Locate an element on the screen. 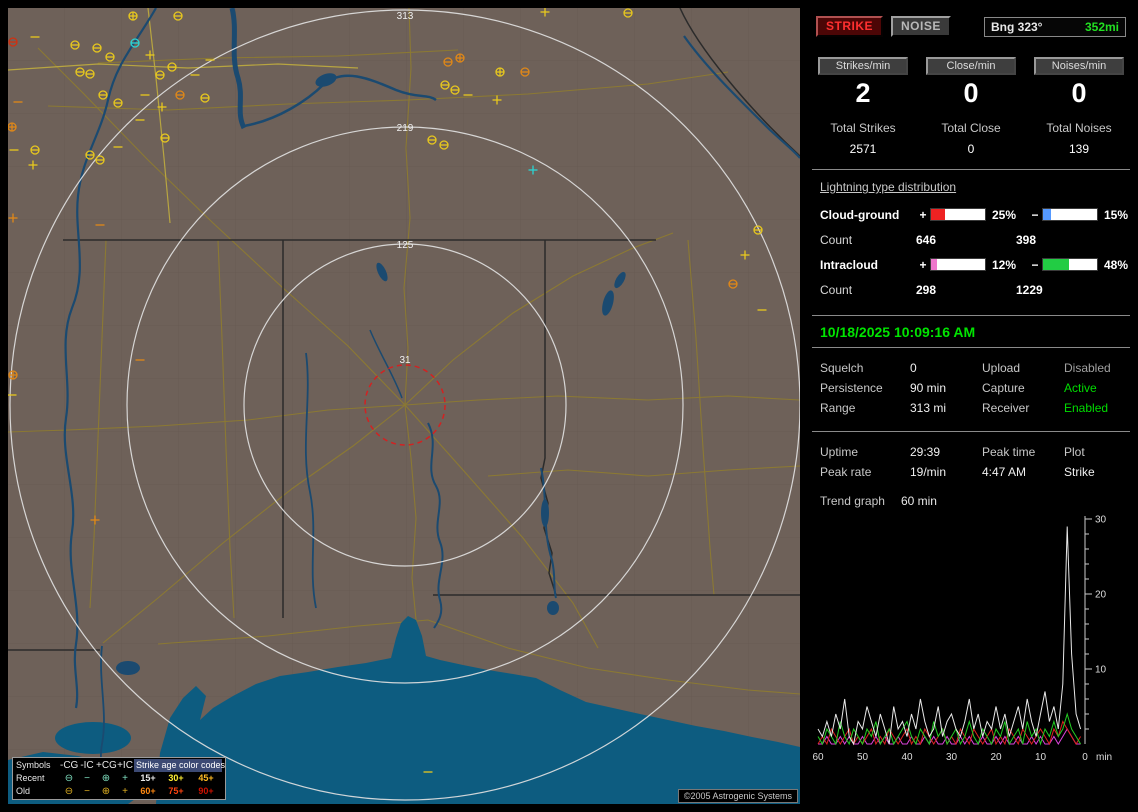 This screenshot has height=812, width=1138. legend-col-nic: -IC is located at coordinates (87, 765).